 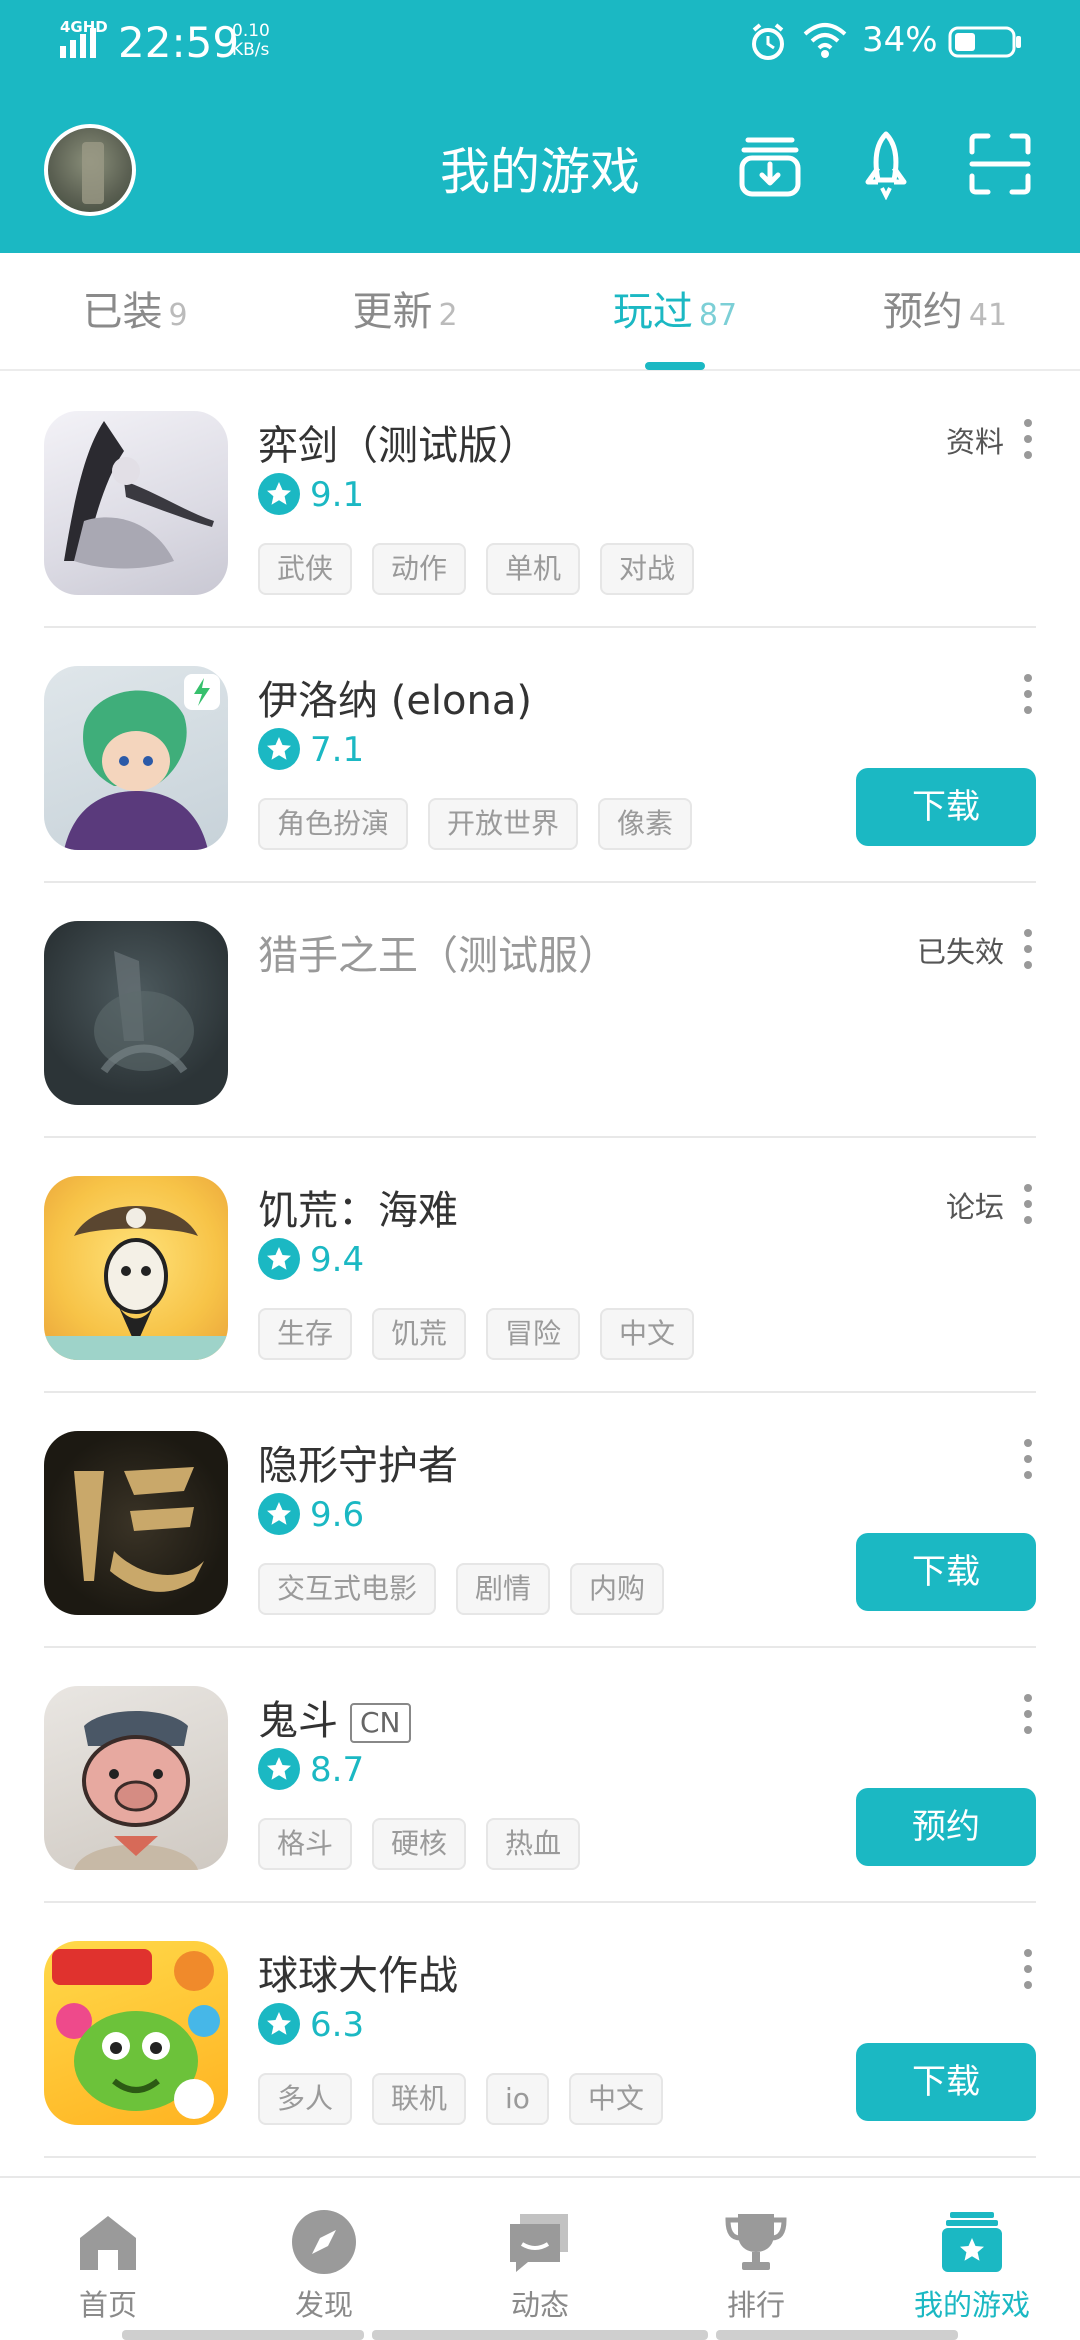 What do you see at coordinates (533, 569) in the screenshot?
I see `tag: 单机` at bounding box center [533, 569].